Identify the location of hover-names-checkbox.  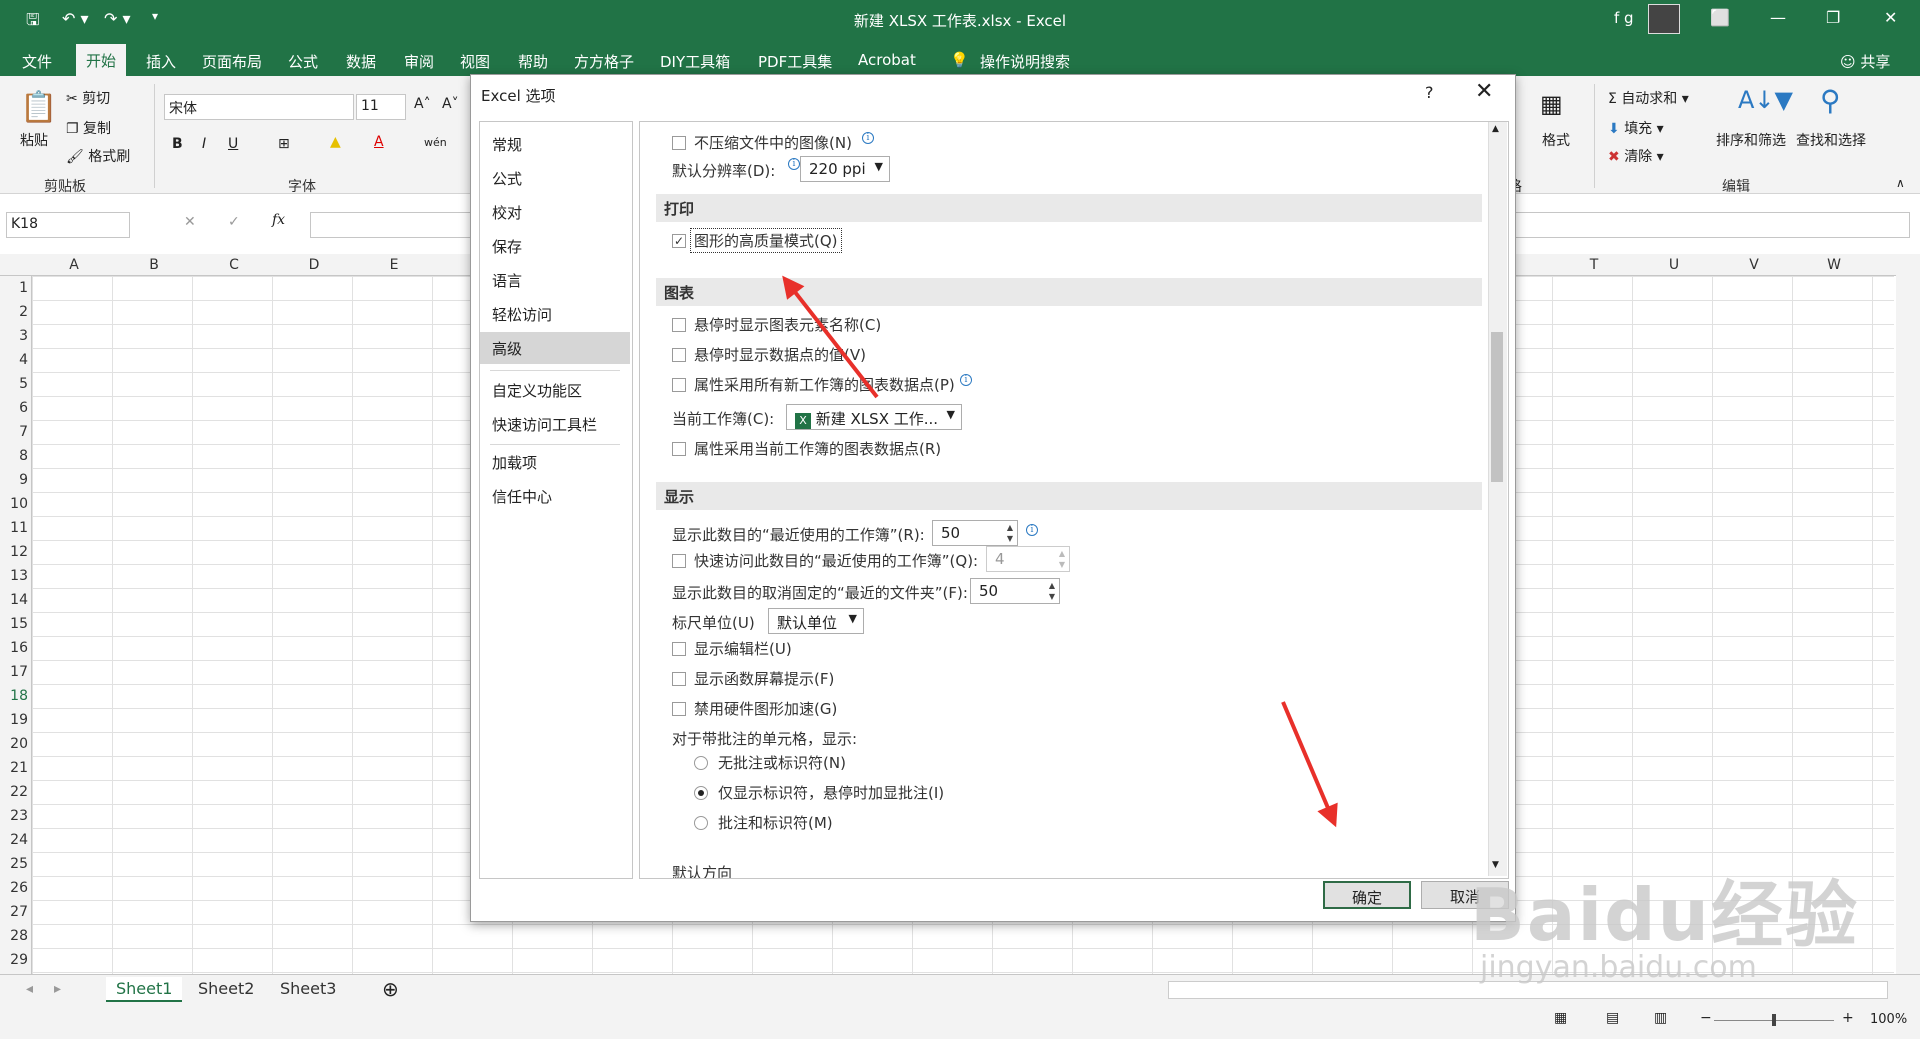
(679, 325).